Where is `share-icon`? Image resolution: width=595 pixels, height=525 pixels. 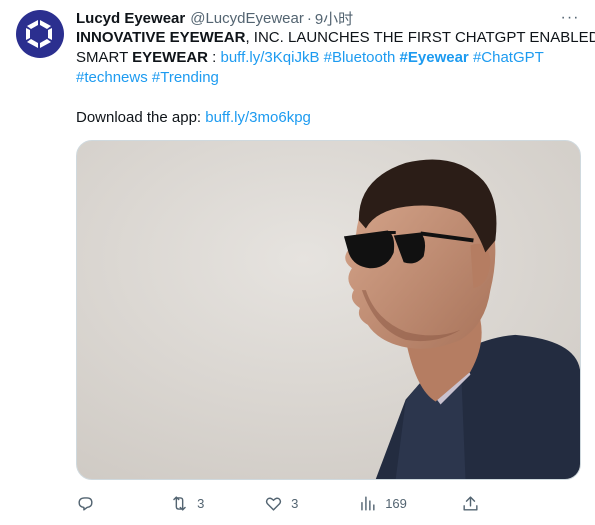 share-icon is located at coordinates (470, 503).